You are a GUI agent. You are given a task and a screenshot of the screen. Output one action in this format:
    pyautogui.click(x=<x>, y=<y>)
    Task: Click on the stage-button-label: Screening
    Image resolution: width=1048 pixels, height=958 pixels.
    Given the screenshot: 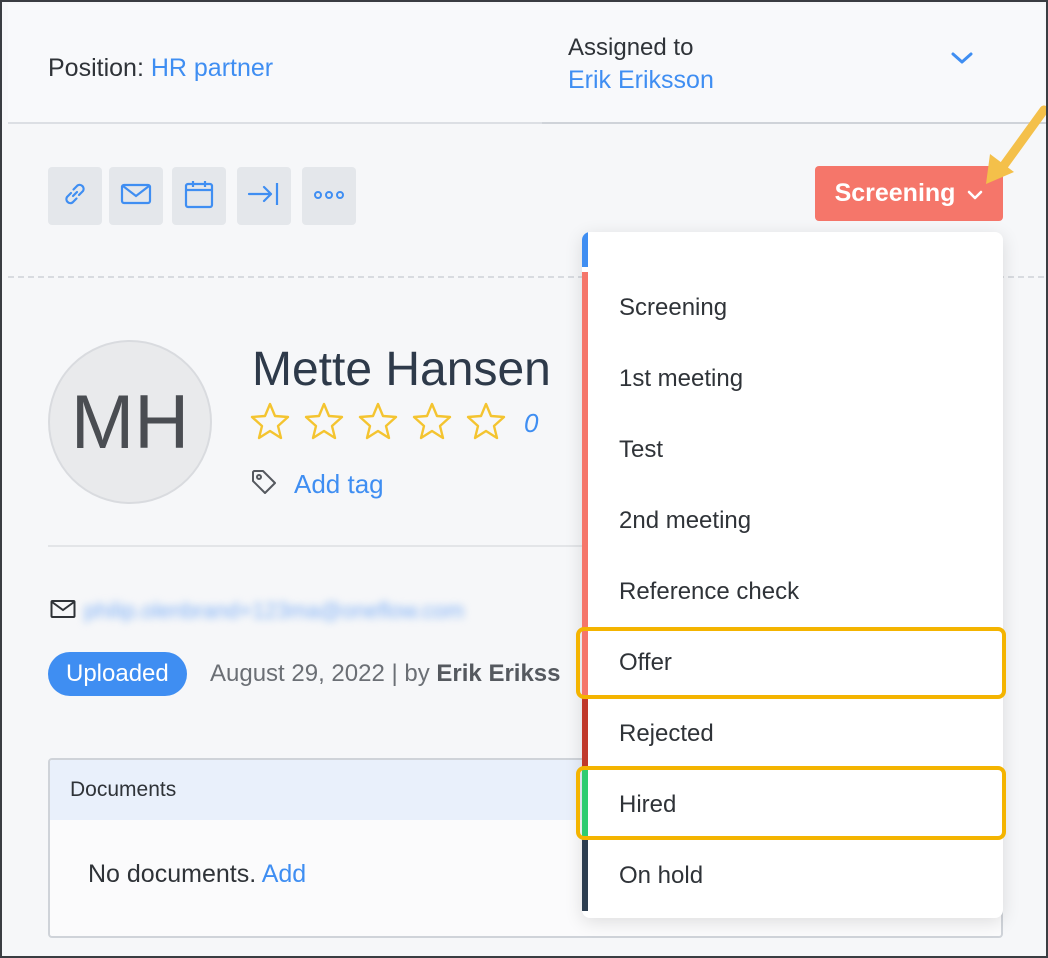 What is the action you would take?
    pyautogui.click(x=895, y=193)
    